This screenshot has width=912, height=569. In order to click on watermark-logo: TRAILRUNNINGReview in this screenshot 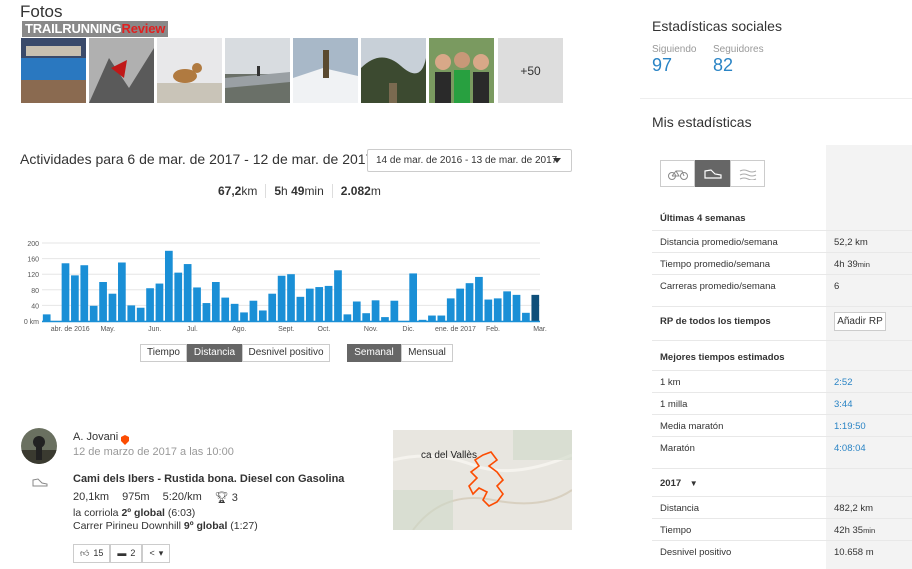, I will do `click(95, 29)`.